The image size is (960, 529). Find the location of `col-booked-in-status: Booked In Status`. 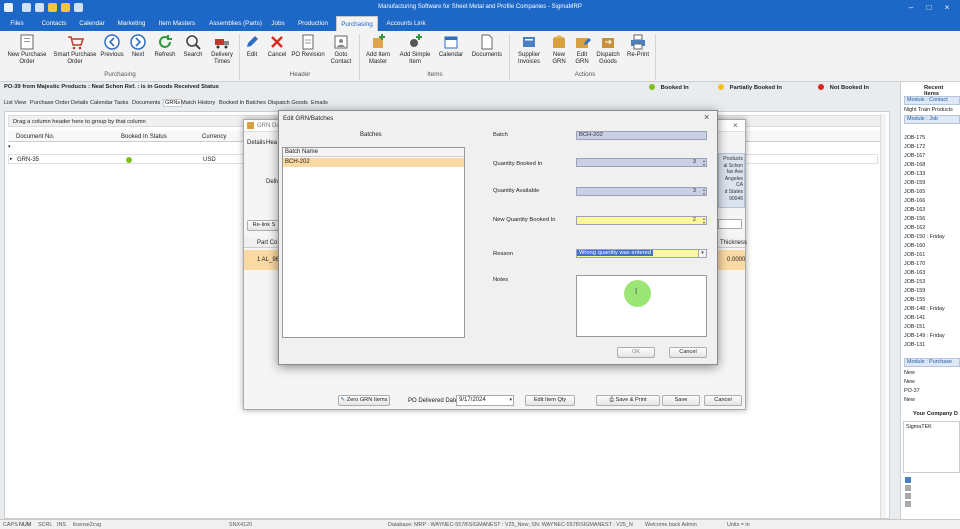

col-booked-in-status: Booked In Status is located at coordinates (144, 137).